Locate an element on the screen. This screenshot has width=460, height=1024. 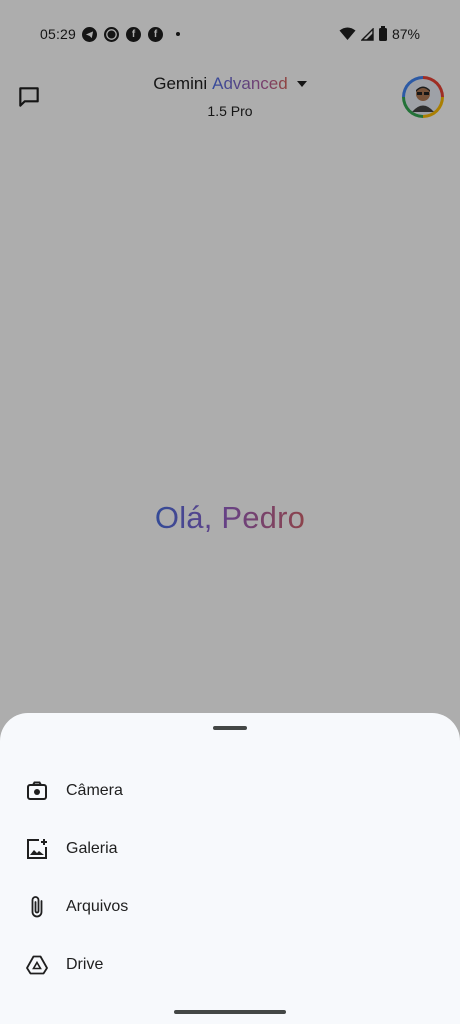
menu-item-files: Arquivos is located at coordinates (230, 907).